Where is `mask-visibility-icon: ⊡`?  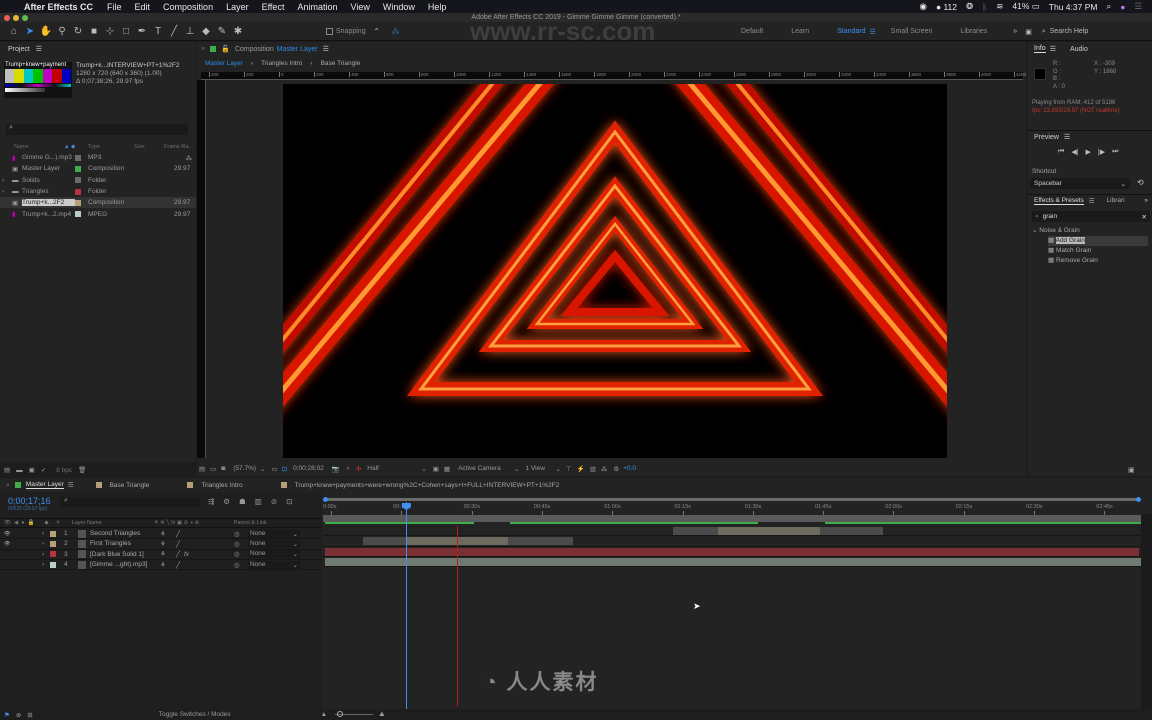
mask-visibility-icon: ⊡ is located at coordinates (284, 469).